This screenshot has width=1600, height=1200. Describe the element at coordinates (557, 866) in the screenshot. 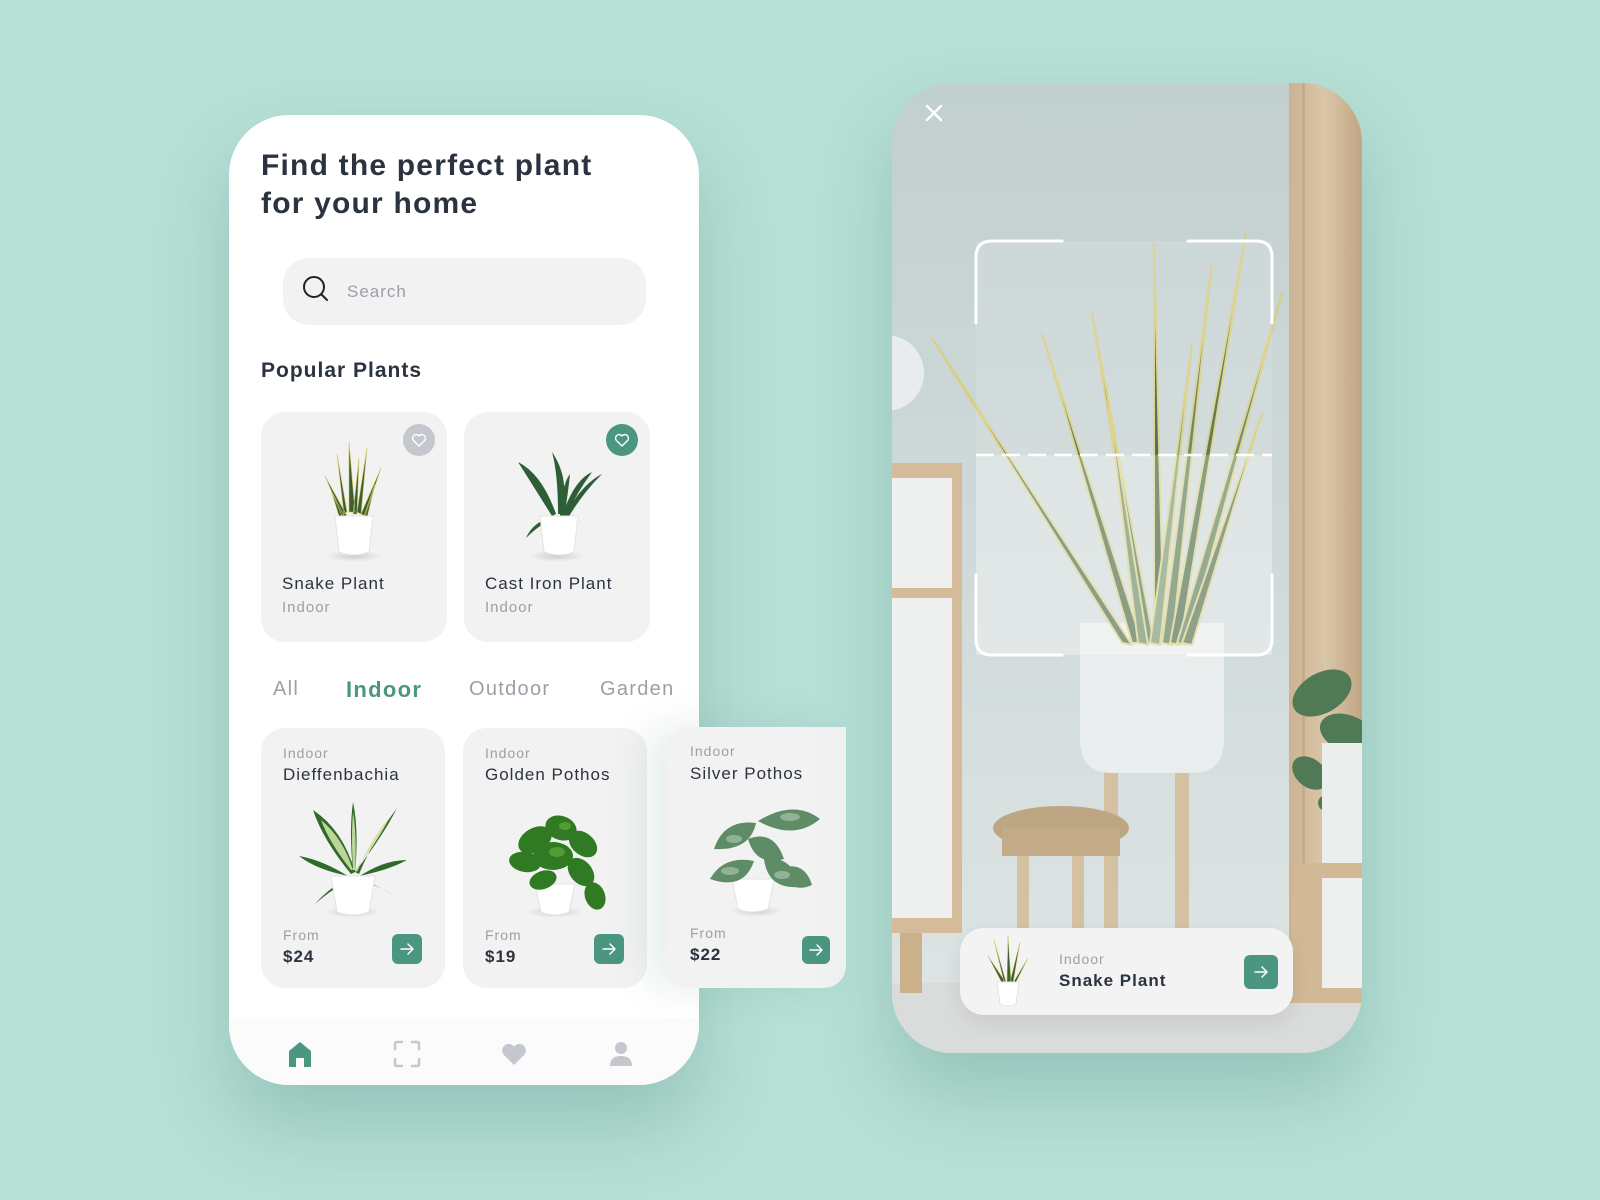

I see `golden-pothos-image` at that location.